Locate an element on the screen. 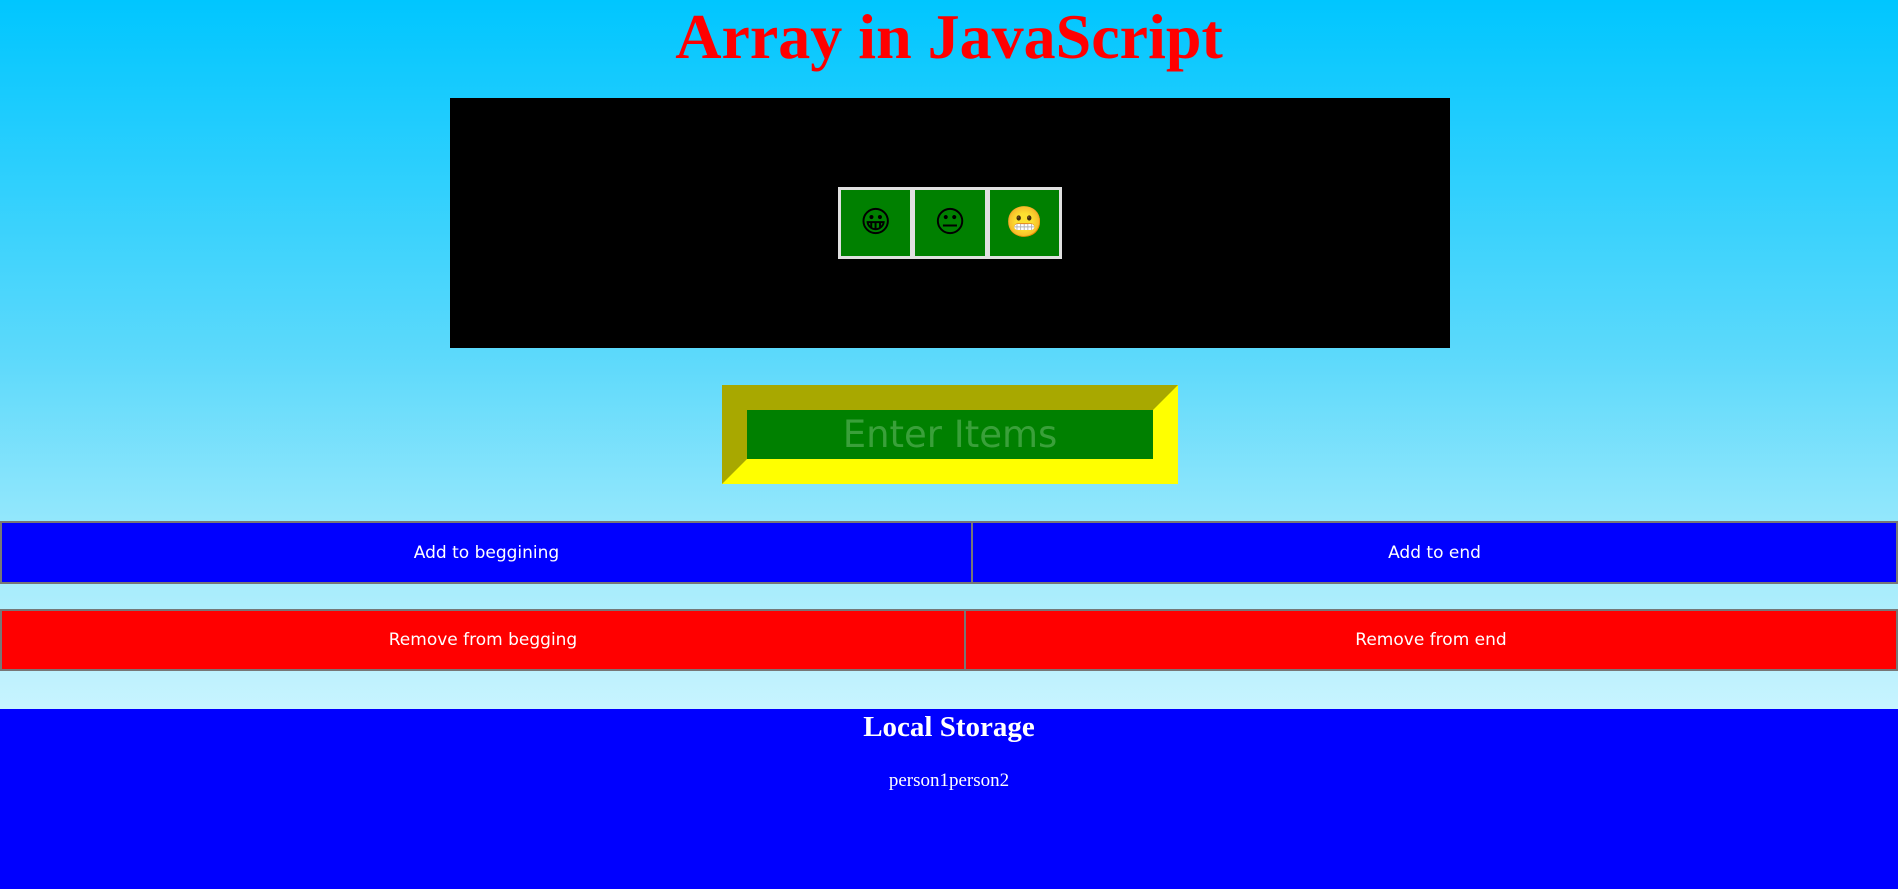  remove-from-end-button: Remove from end is located at coordinates (1431, 640).